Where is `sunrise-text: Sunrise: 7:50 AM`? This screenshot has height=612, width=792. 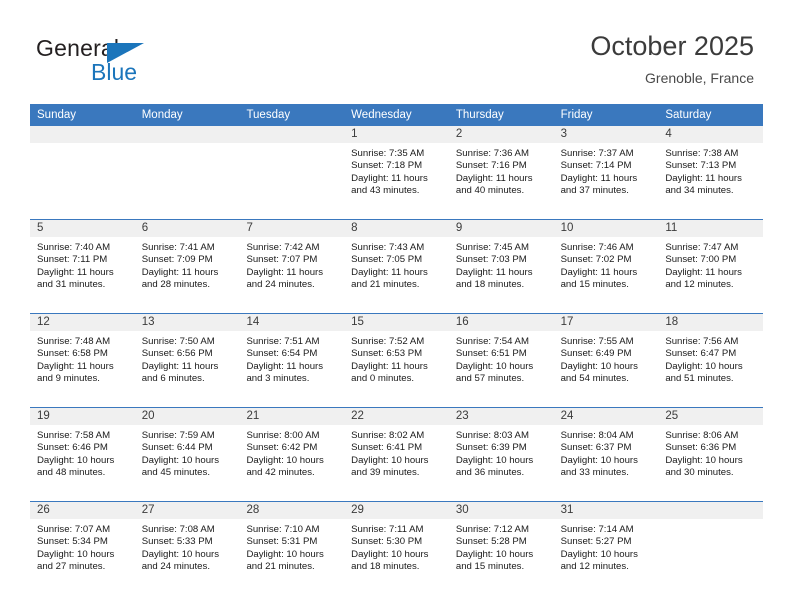 sunrise-text: Sunrise: 7:50 AM is located at coordinates (178, 341).